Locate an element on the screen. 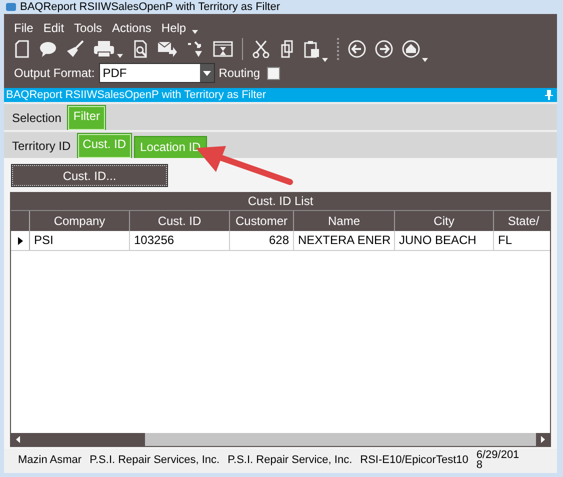 This screenshot has height=477, width=563. menu-item: File is located at coordinates (24, 28).